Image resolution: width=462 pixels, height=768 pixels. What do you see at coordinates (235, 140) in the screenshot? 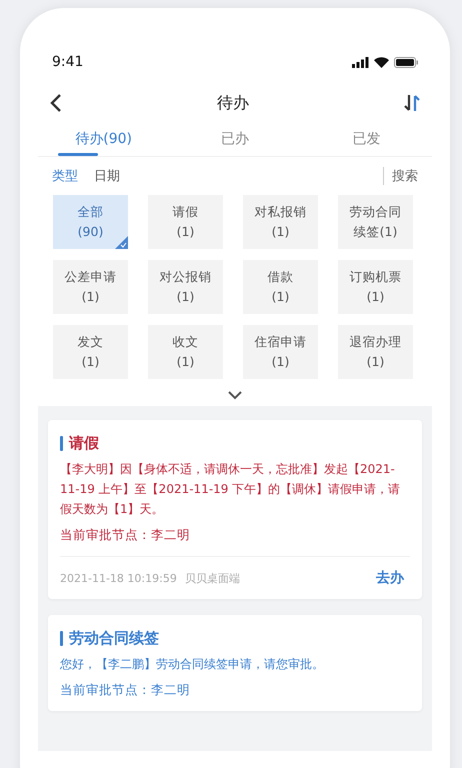
I see `tab: 已办` at bounding box center [235, 140].